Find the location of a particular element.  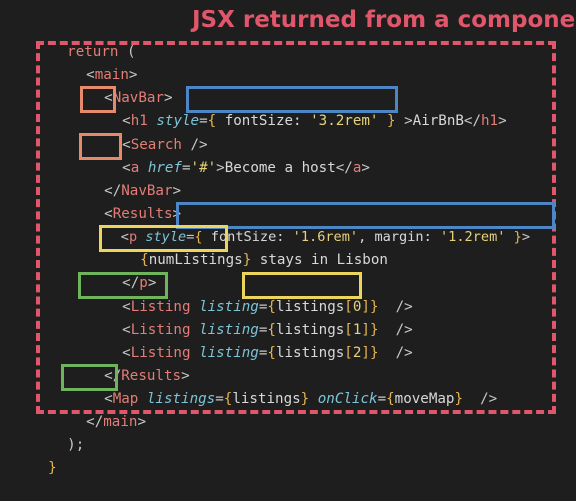

code-line-num-listings: {numListings} stays in Lisbon is located at coordinates (264, 260).